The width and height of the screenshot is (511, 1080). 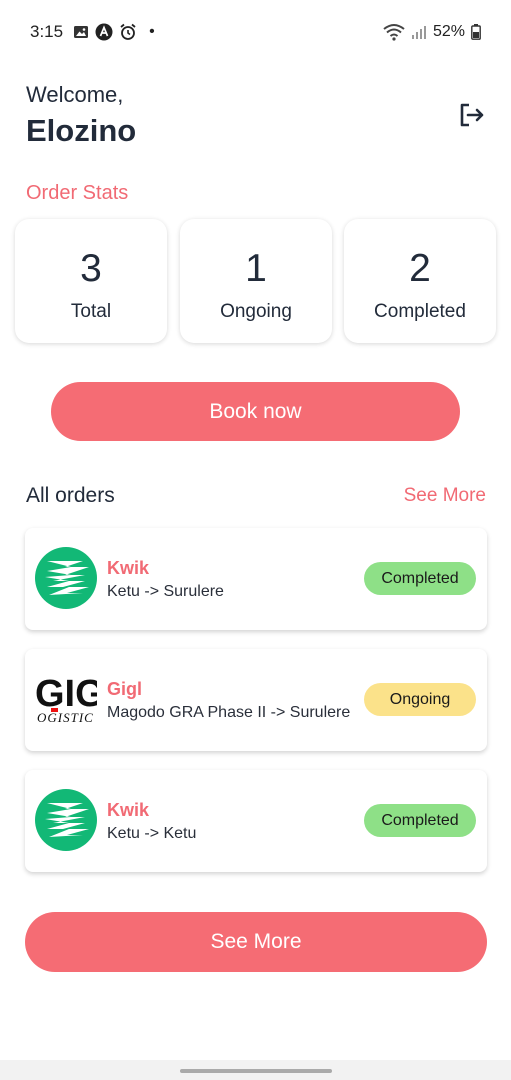 I want to click on home-gesture-handle, so click(x=256, y=1071).